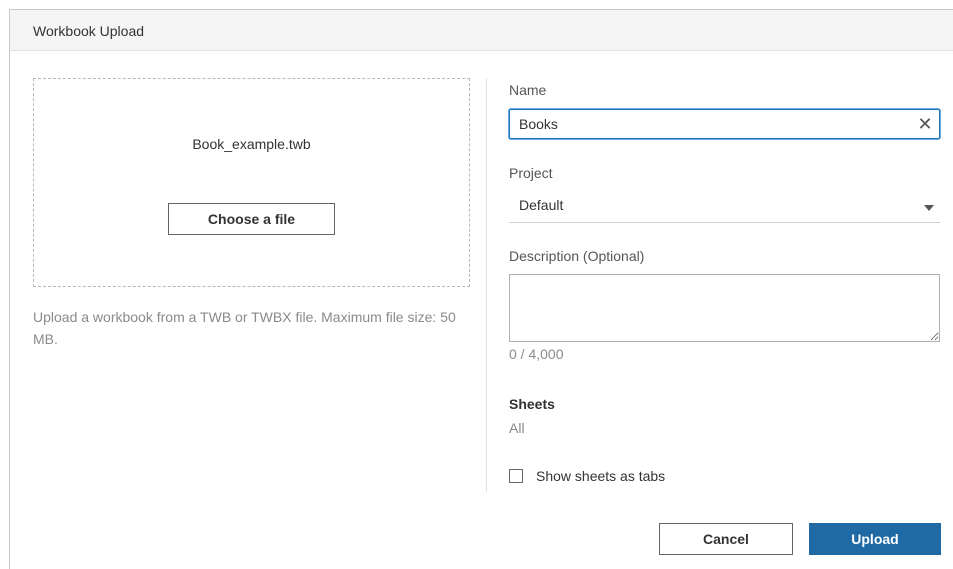  What do you see at coordinates (251, 144) in the screenshot?
I see `selected-file-name: Book_example.twb` at bounding box center [251, 144].